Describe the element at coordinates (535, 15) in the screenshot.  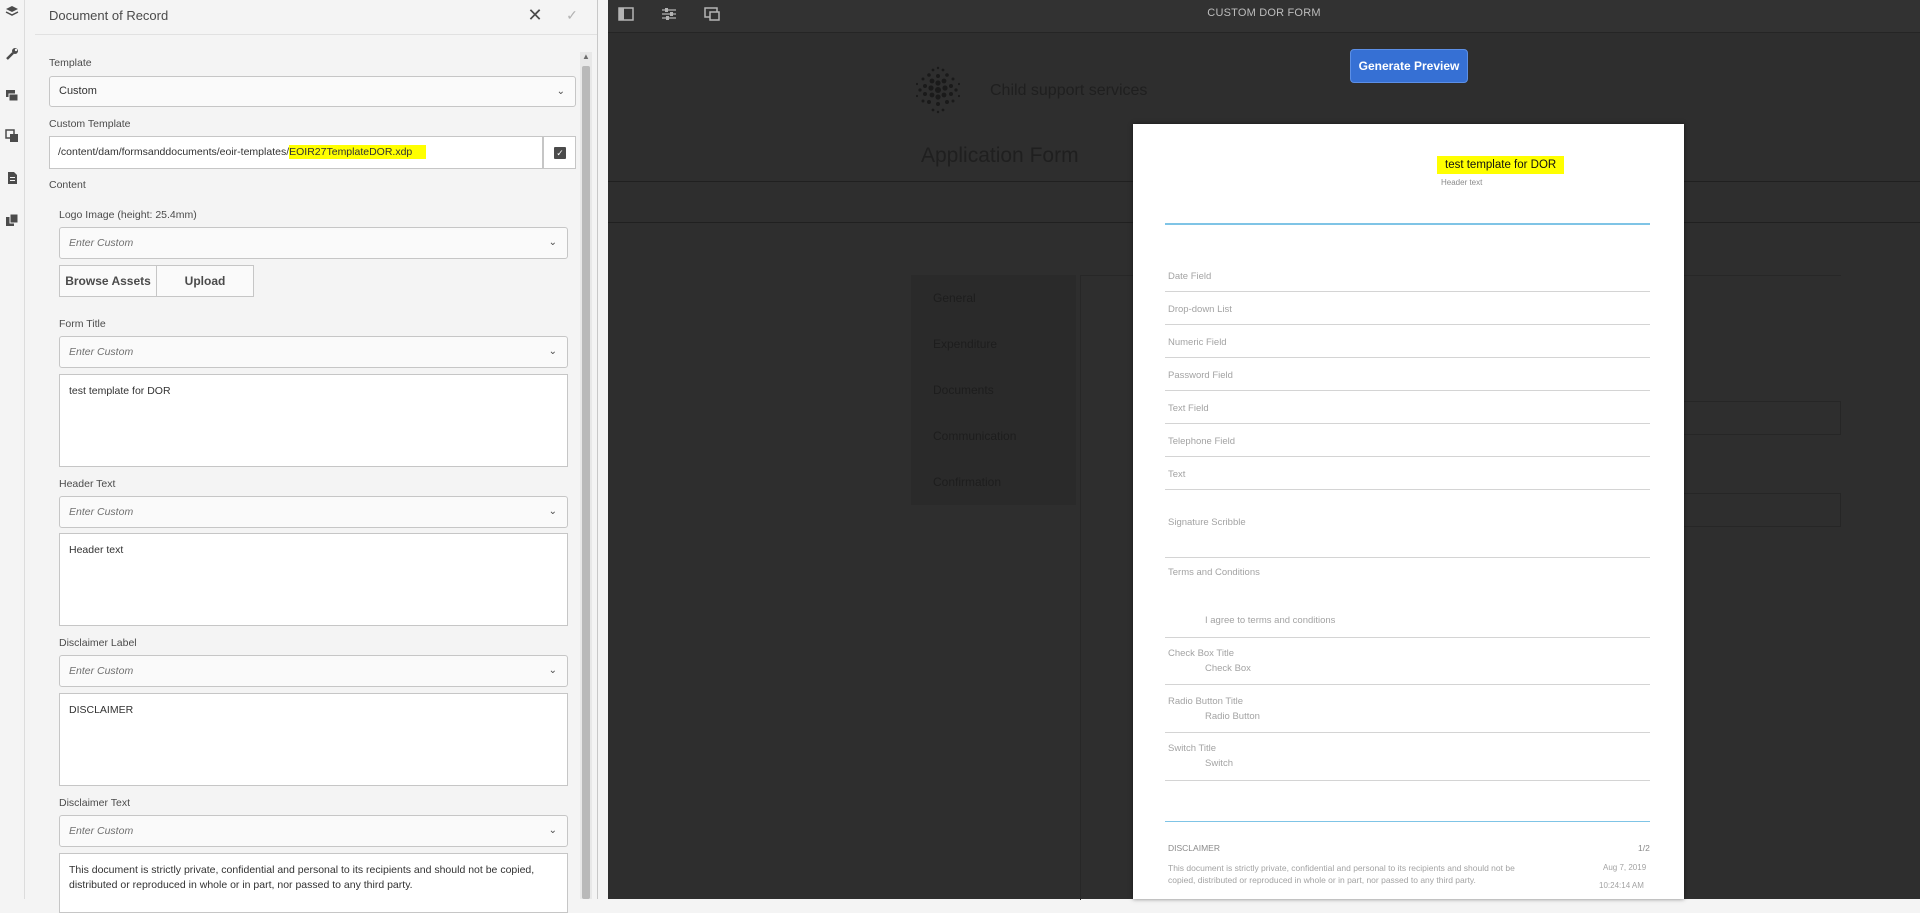
I see `close-icon: ✕` at that location.